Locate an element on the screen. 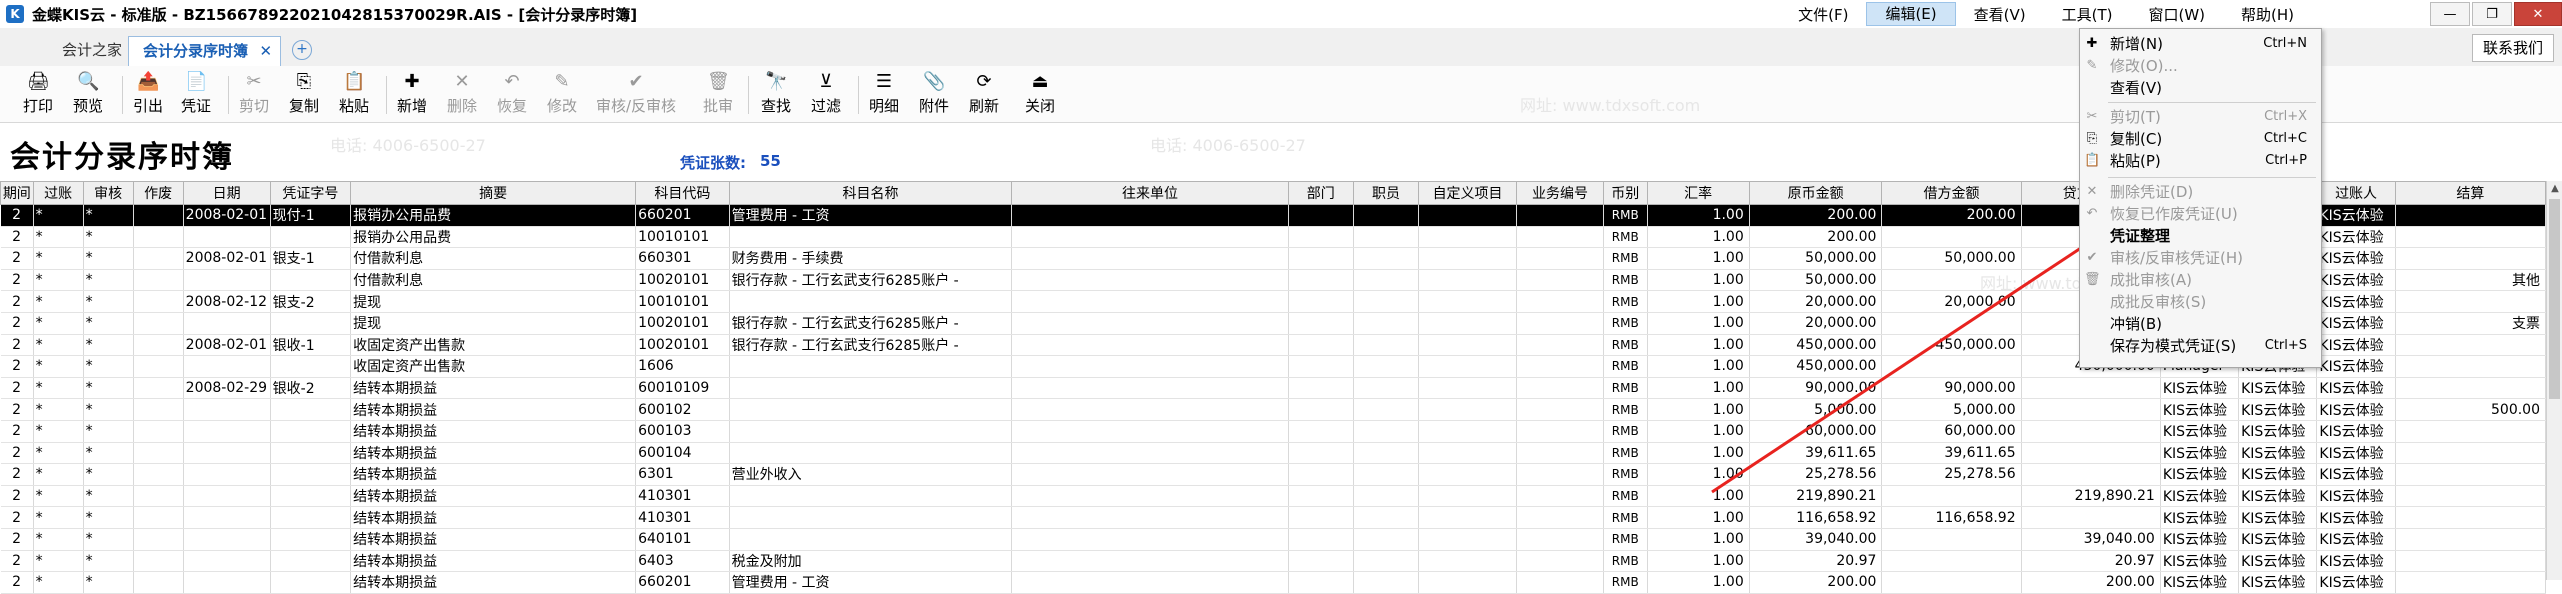 This screenshot has height=594, width=2562. watermark-phone: 电话: 4006-6500-27 is located at coordinates (408, 145).